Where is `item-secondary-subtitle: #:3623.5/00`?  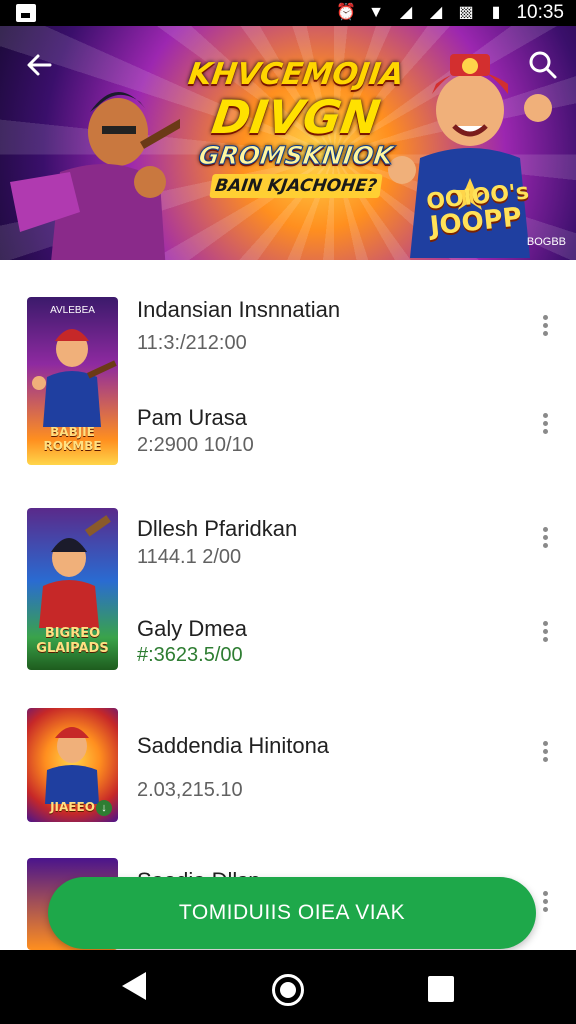 item-secondary-subtitle: #:3623.5/00 is located at coordinates (190, 655).